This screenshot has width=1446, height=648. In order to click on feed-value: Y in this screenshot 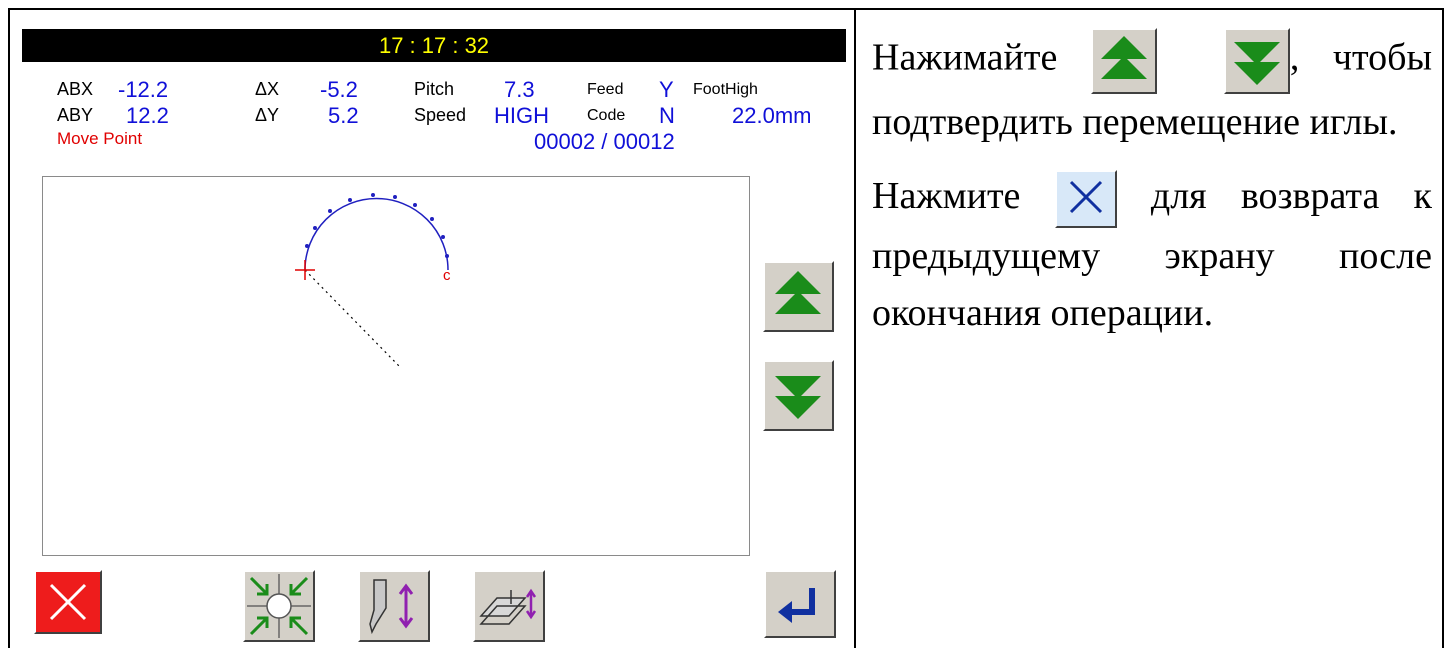, I will do `click(666, 89)`.